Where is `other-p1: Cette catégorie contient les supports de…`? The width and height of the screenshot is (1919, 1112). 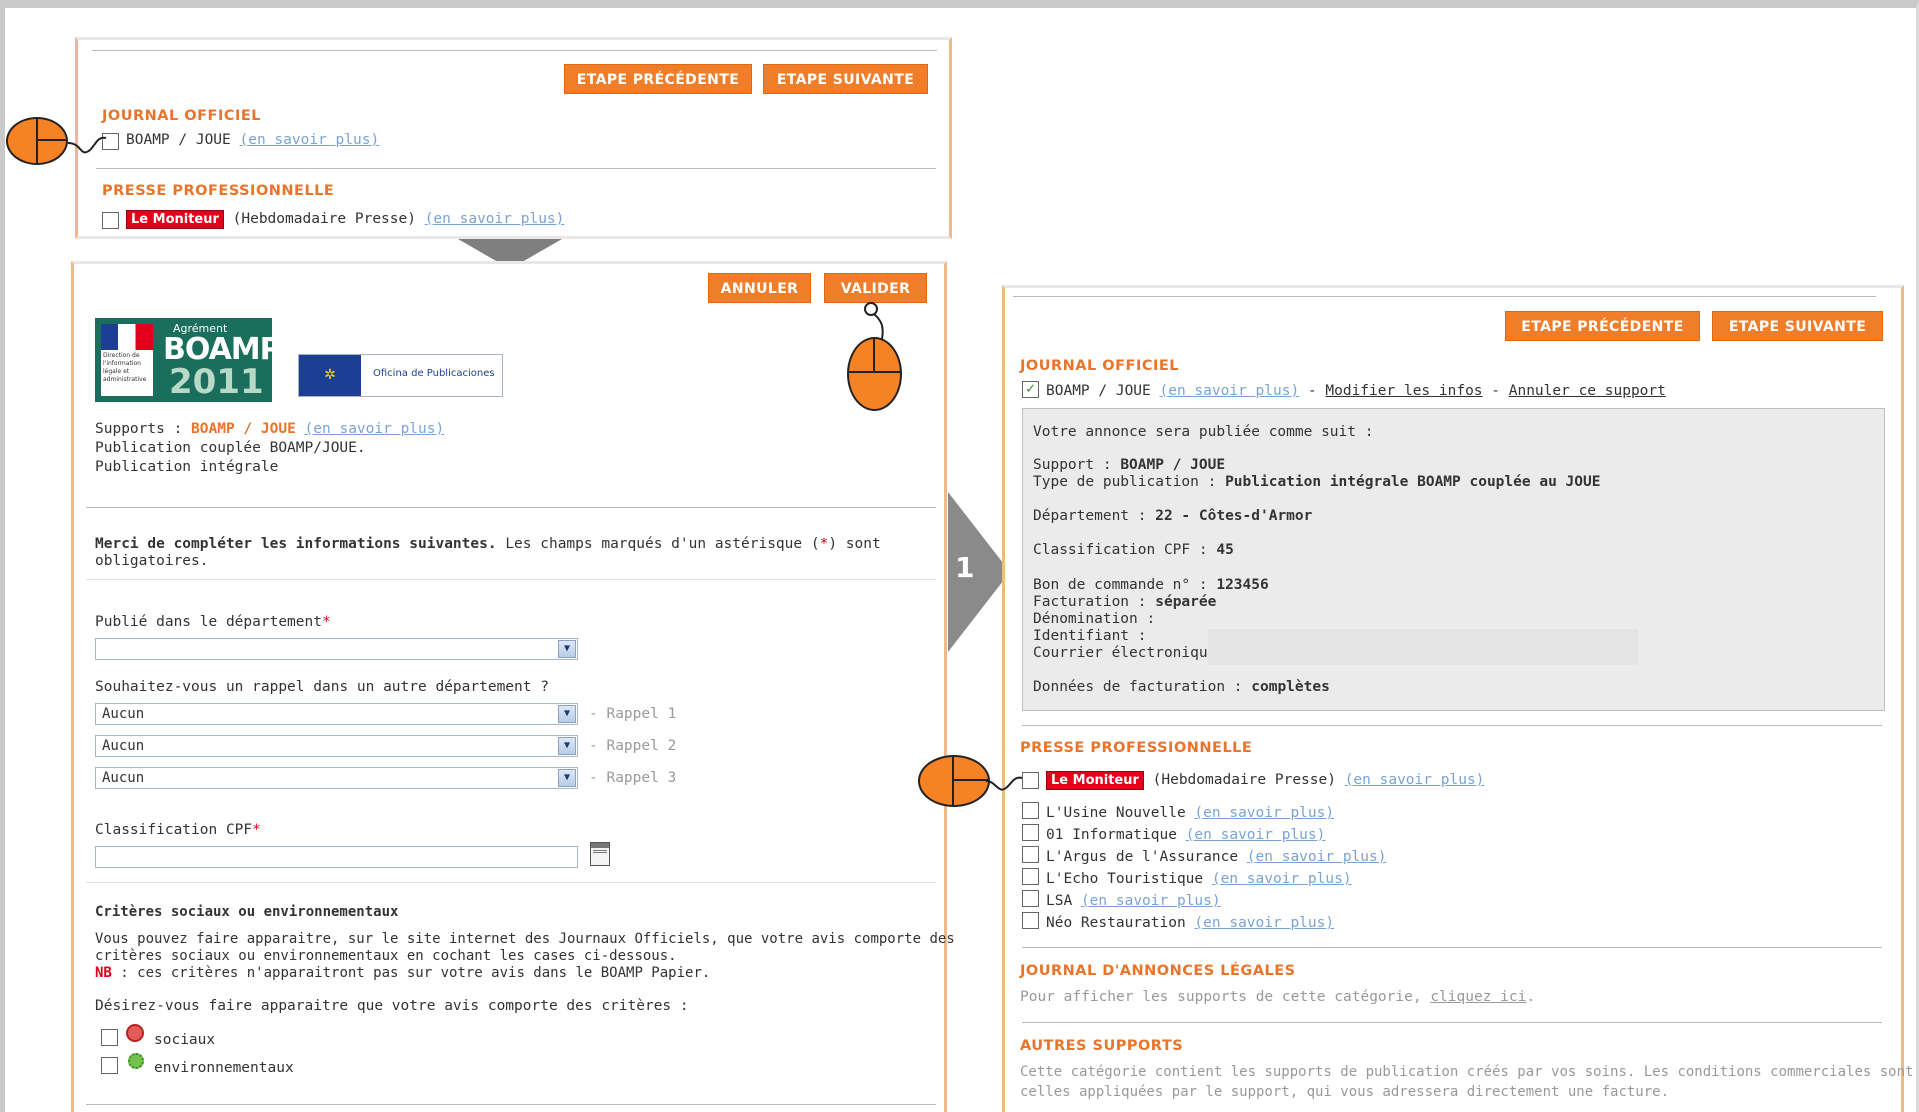
other-p1: Cette catégorie contient les supports de… is located at coordinates (1467, 1072).